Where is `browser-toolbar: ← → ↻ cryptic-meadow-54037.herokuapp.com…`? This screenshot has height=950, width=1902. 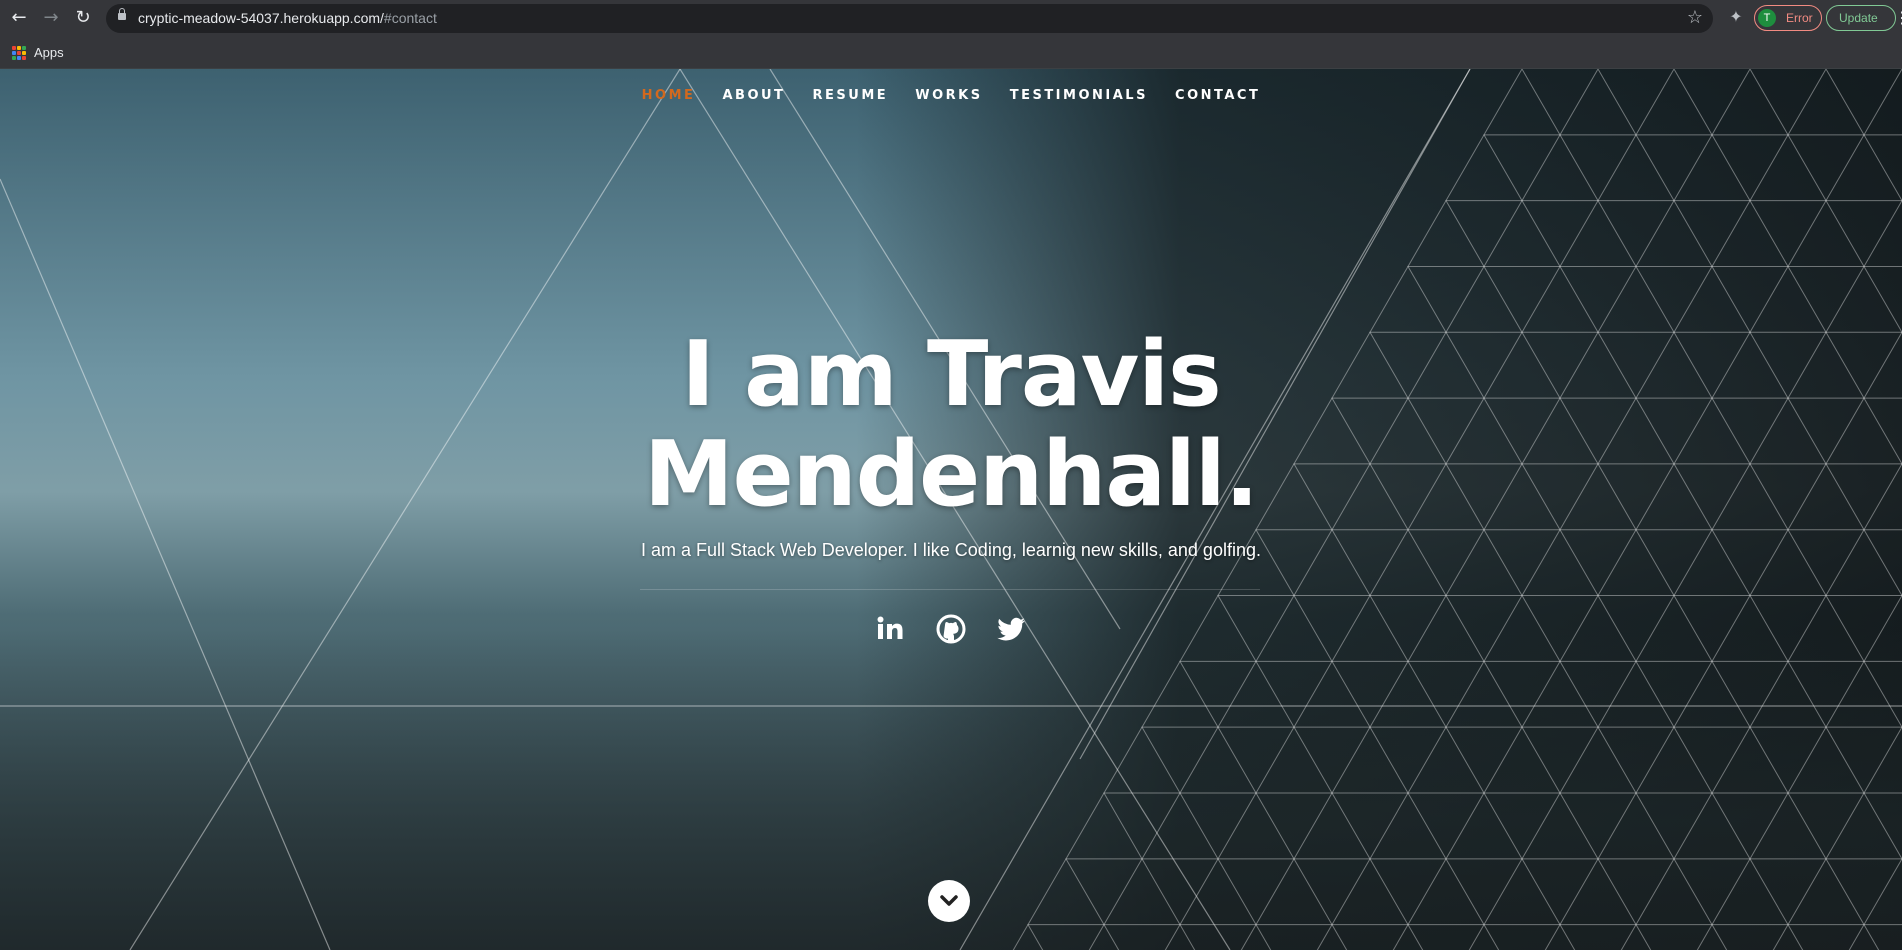
browser-toolbar: ← → ↻ cryptic-meadow-54037.herokuapp.com… is located at coordinates (951, 18).